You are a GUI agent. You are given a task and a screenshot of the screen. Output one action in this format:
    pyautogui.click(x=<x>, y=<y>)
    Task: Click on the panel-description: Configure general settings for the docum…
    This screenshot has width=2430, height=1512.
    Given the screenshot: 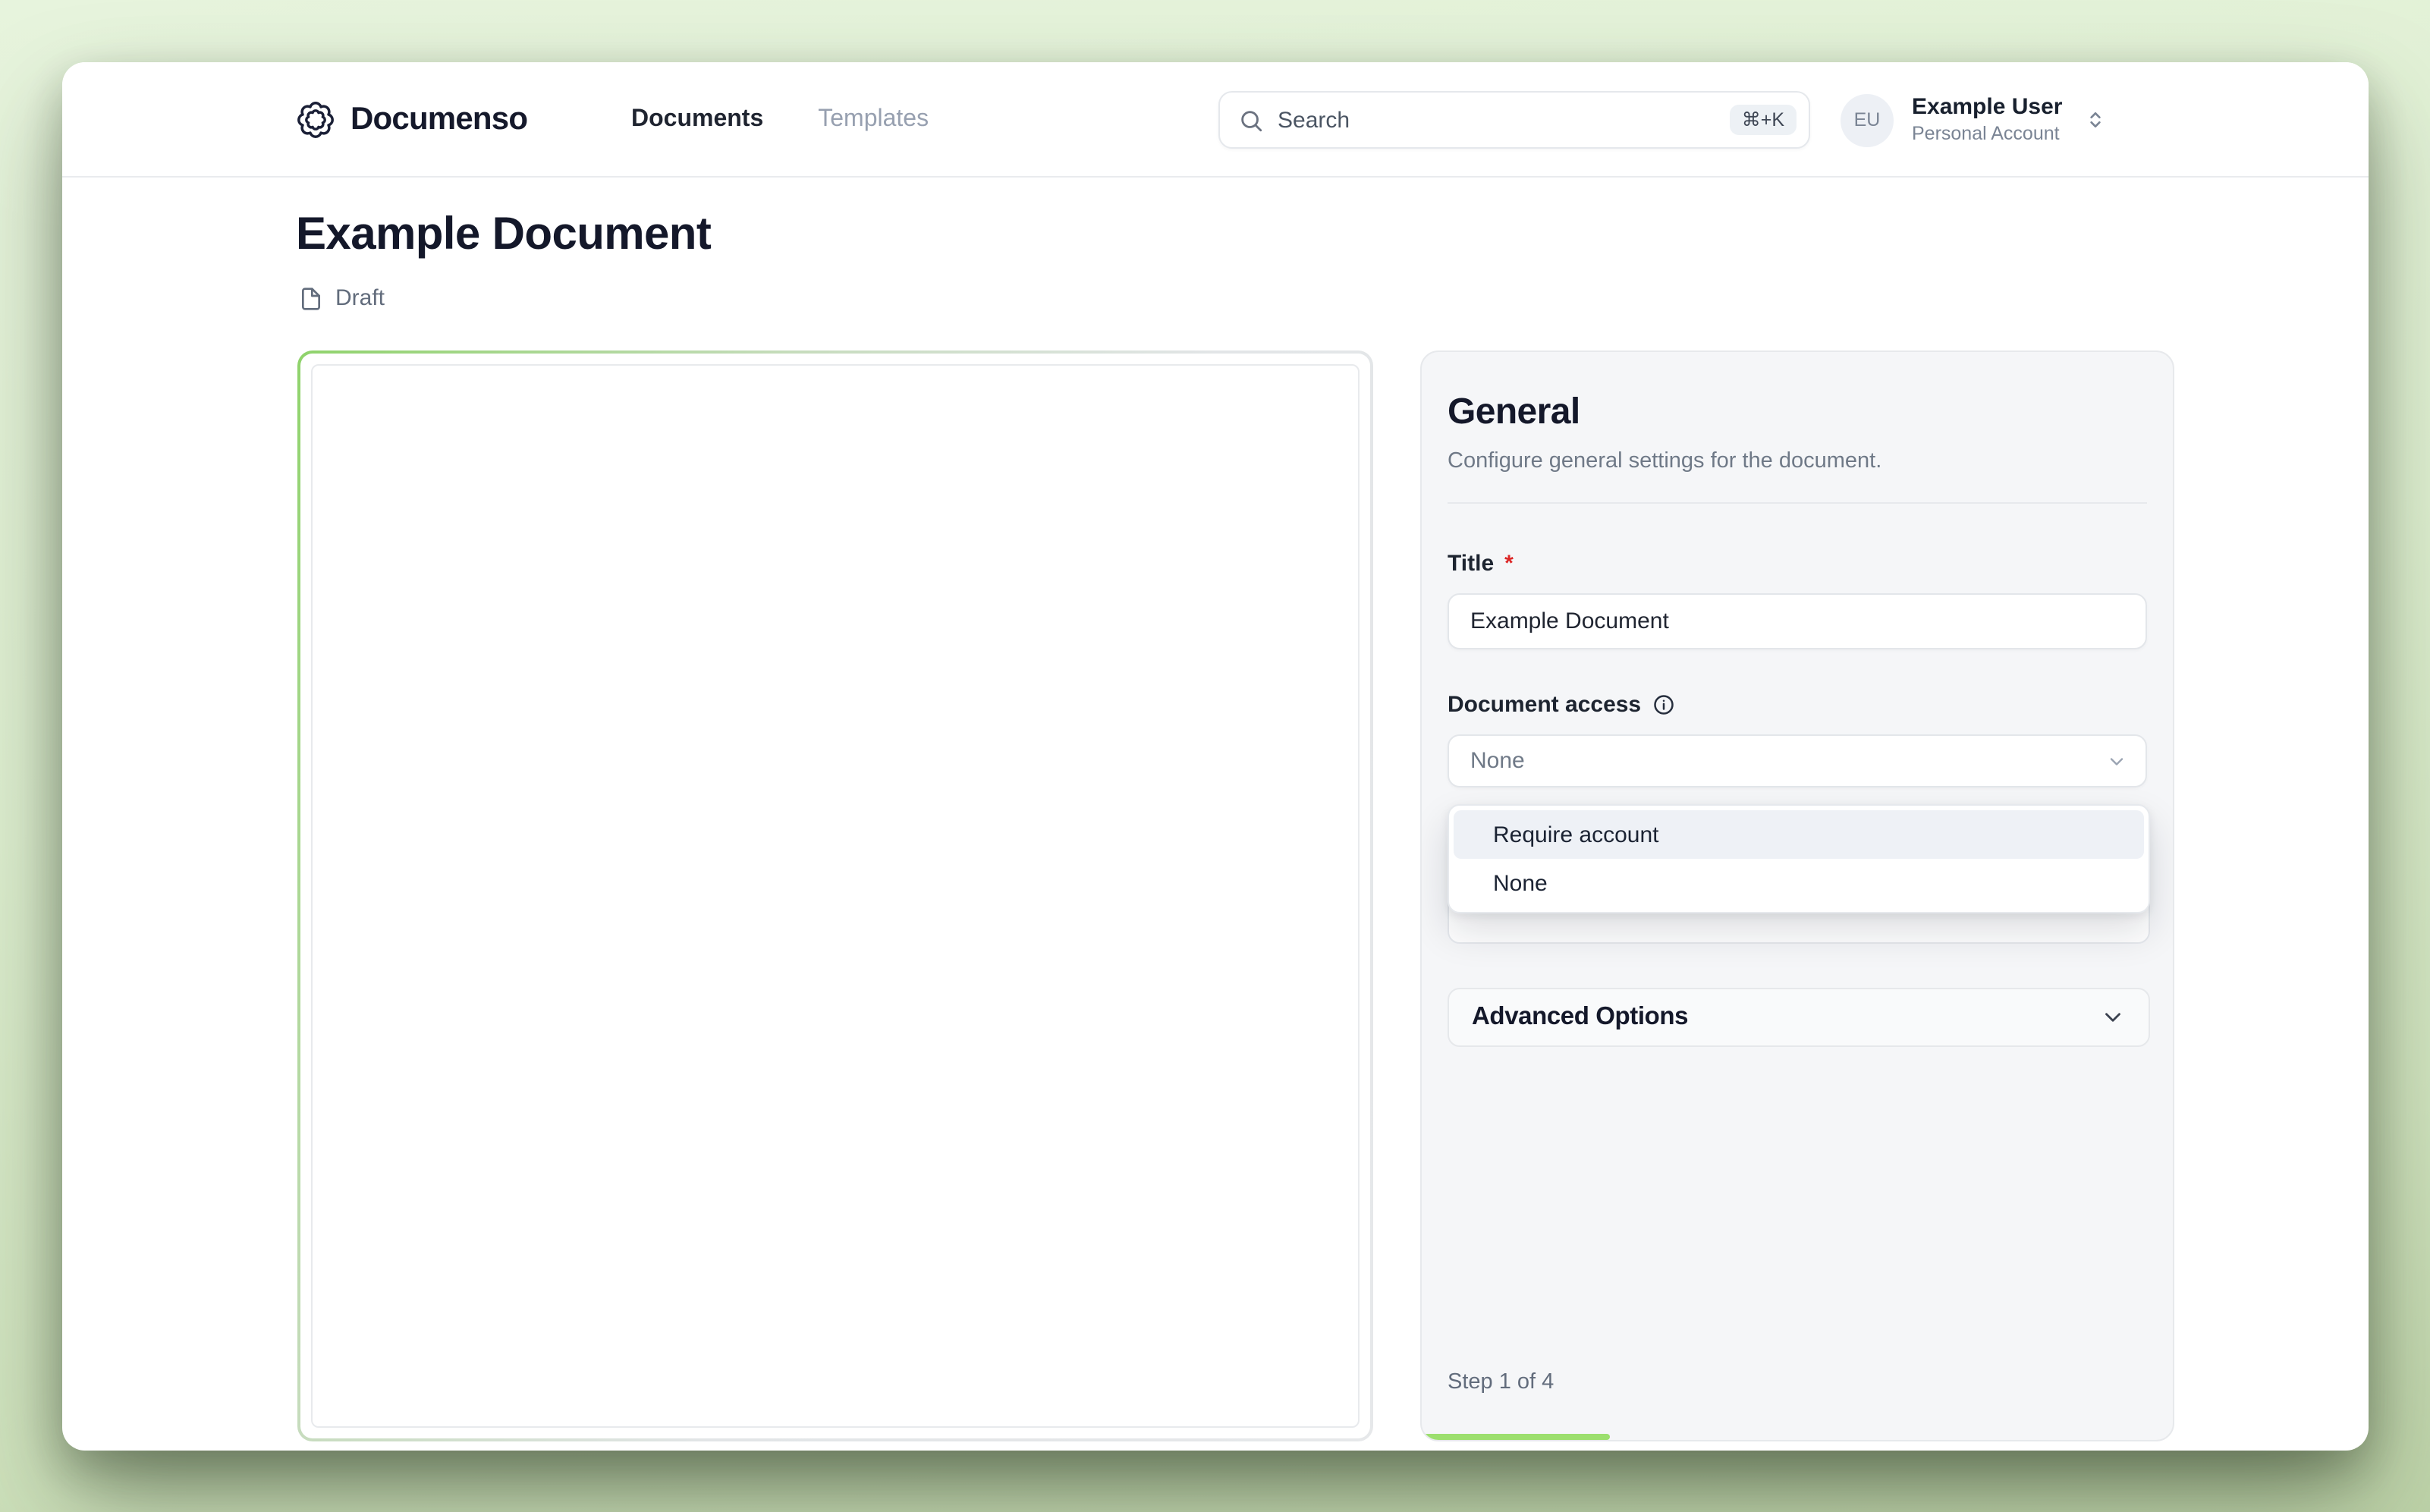 What is the action you would take?
    pyautogui.click(x=1665, y=461)
    